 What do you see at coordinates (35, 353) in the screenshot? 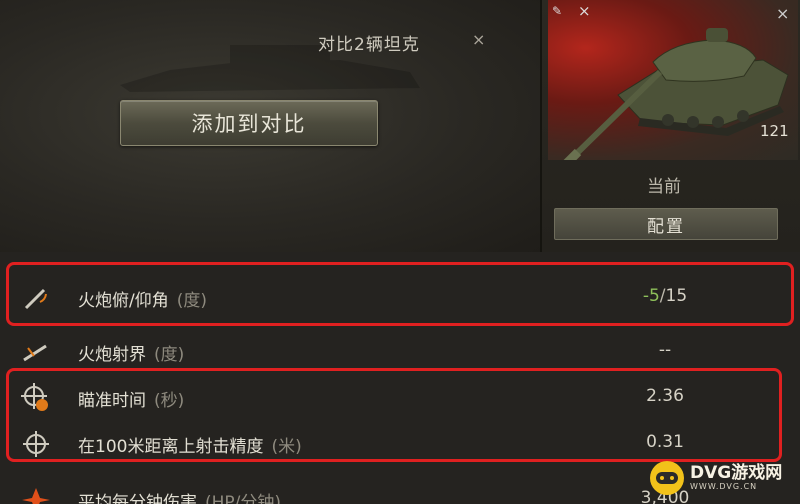
I see `gun-traverse-icon` at bounding box center [35, 353].